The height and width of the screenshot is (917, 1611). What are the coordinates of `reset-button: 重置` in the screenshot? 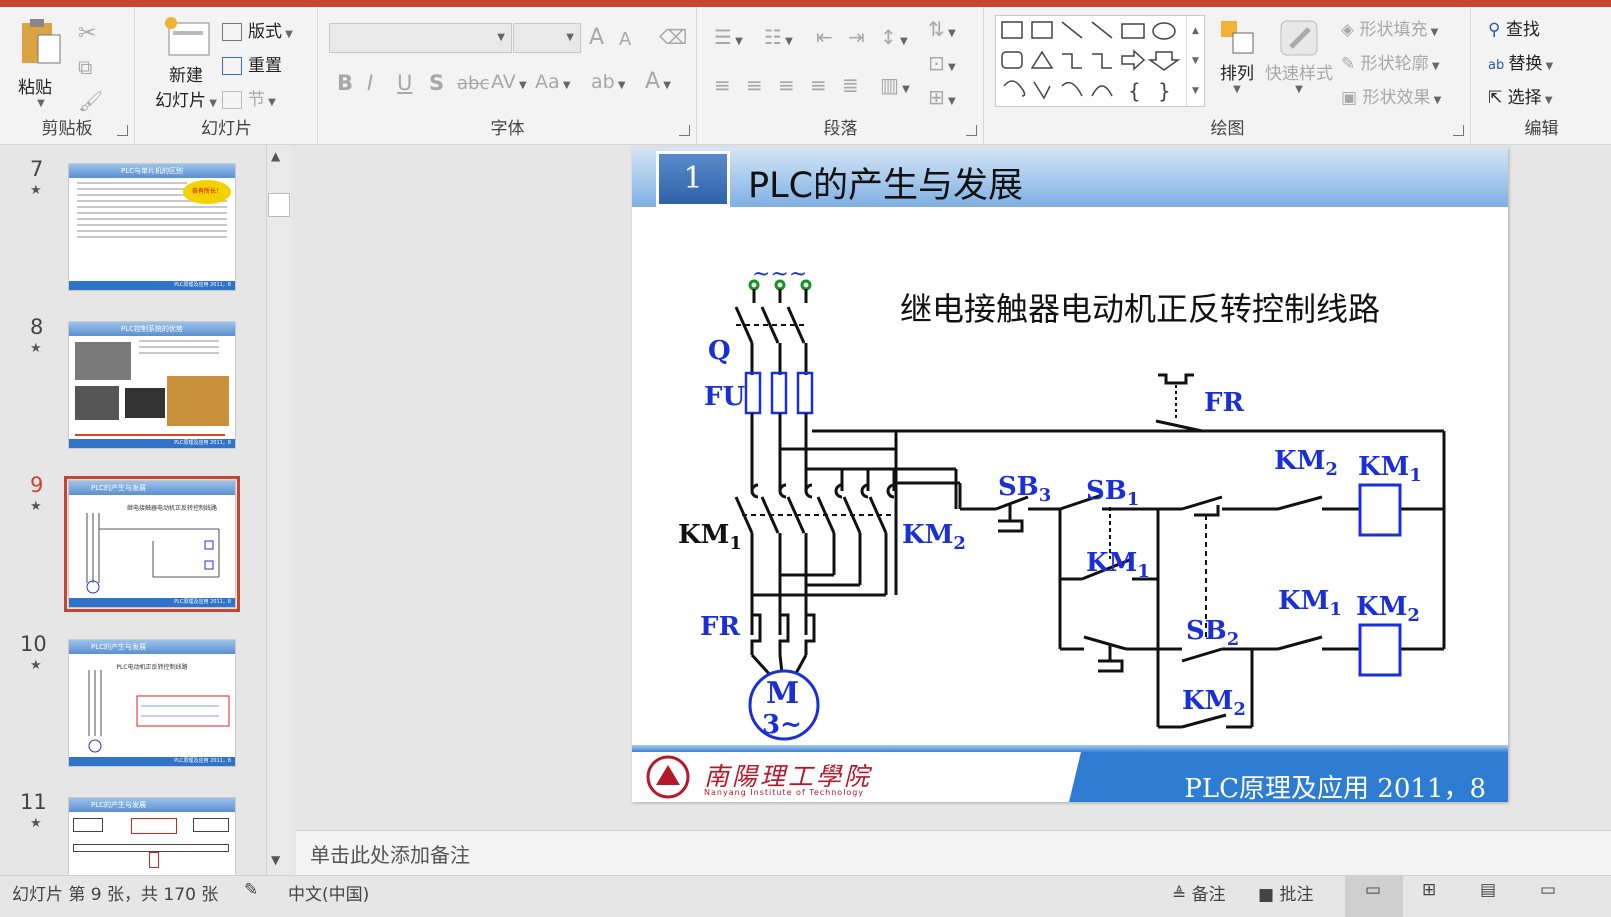 It's located at (252, 63).